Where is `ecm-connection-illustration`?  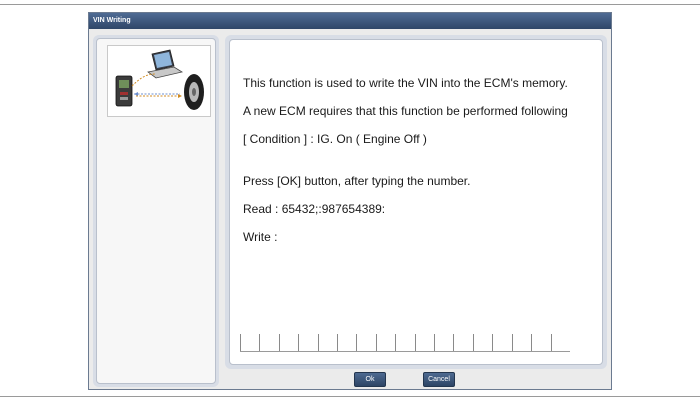 ecm-connection-illustration is located at coordinates (159, 81).